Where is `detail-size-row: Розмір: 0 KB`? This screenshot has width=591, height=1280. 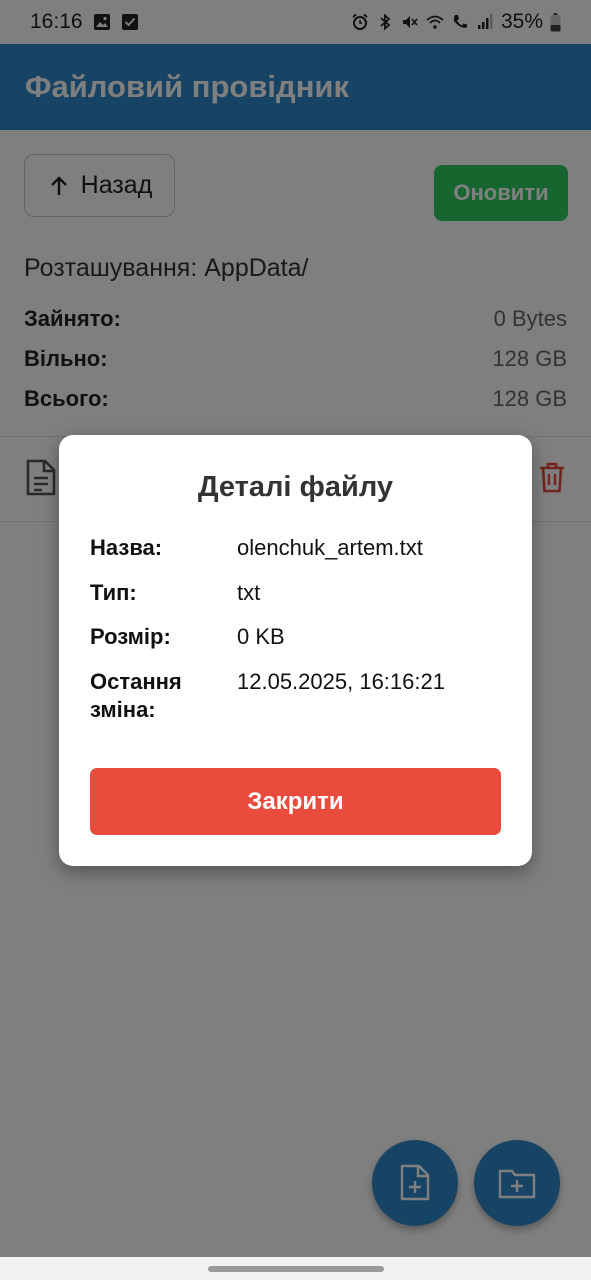 detail-size-row: Розмір: 0 KB is located at coordinates (300, 637).